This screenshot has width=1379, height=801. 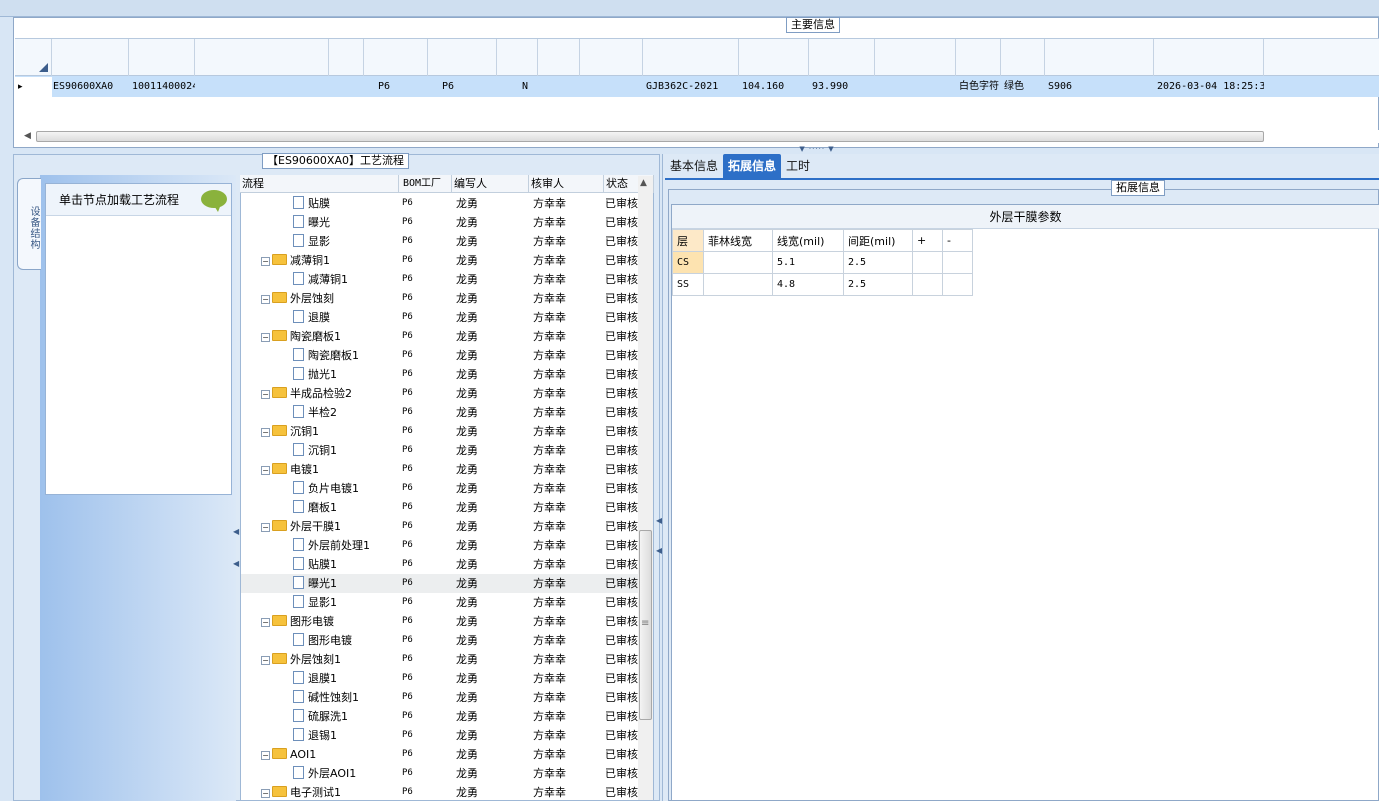 I want to click on vertical-tab-structure: 设备结构, so click(x=29, y=224).